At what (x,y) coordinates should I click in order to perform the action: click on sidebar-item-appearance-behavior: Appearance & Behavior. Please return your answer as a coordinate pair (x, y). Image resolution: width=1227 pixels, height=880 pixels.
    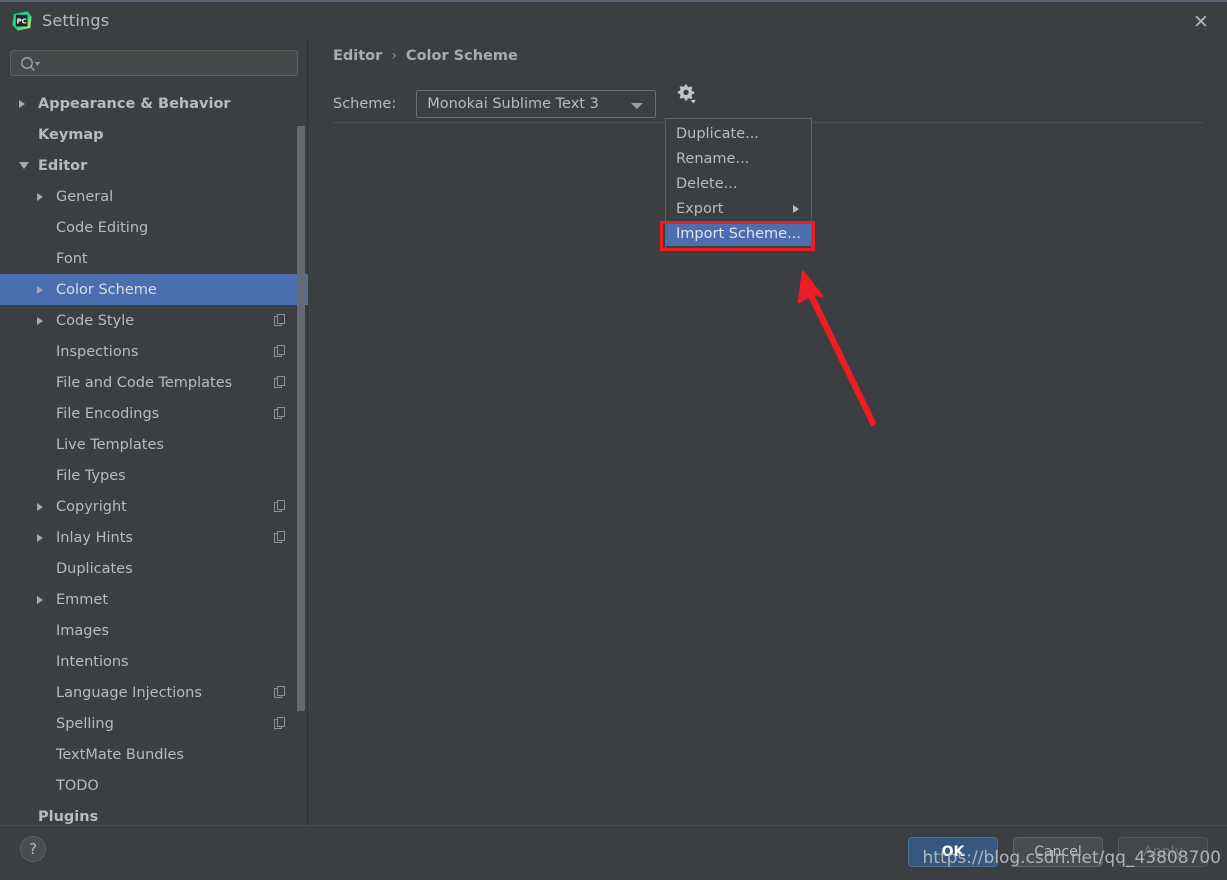
    Looking at the image, I should click on (154, 103).